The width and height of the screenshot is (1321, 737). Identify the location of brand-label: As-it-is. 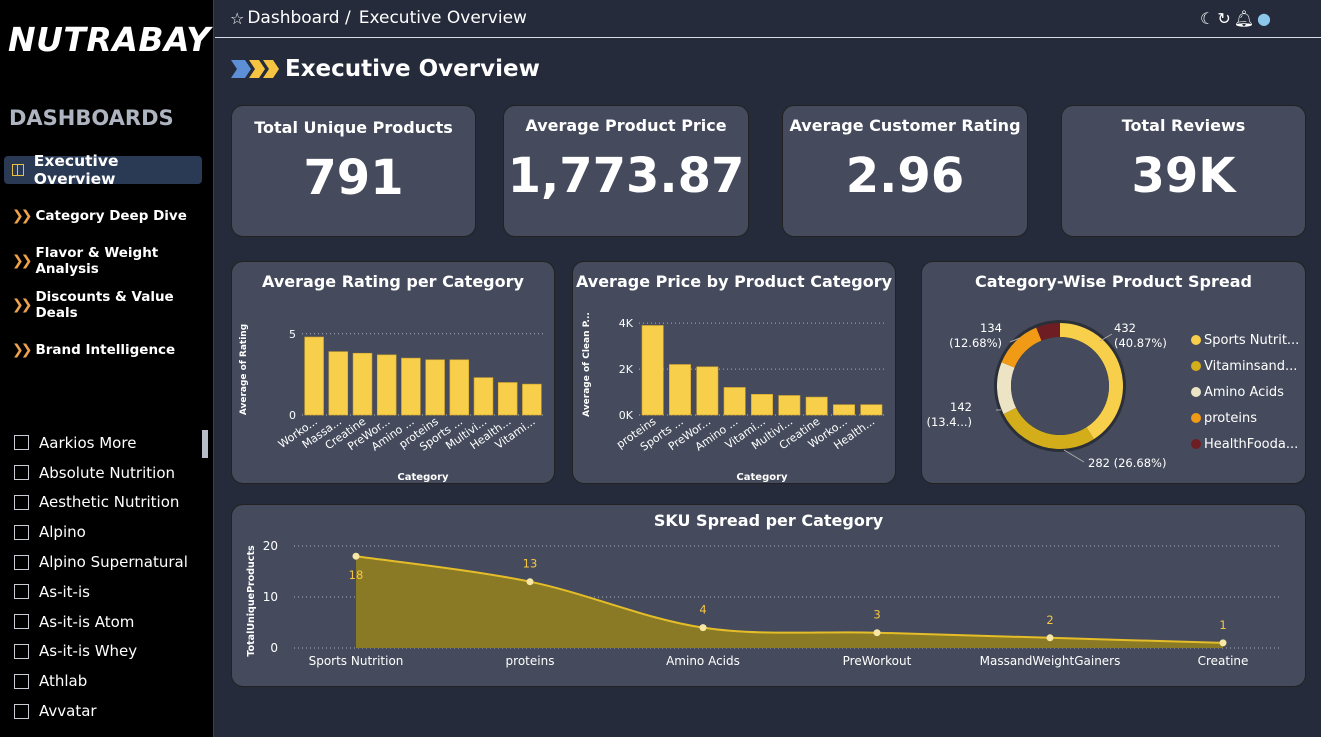
(64, 591).